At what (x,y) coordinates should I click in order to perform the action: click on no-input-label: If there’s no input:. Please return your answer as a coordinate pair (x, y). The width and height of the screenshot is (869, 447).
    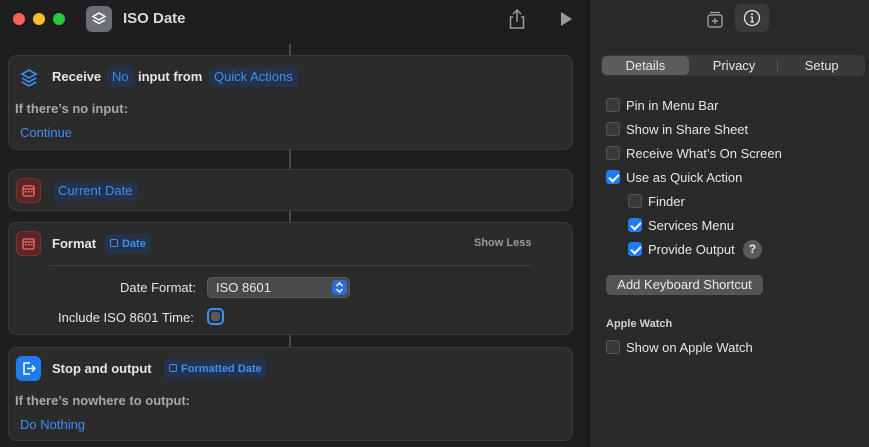
    Looking at the image, I should click on (71, 108).